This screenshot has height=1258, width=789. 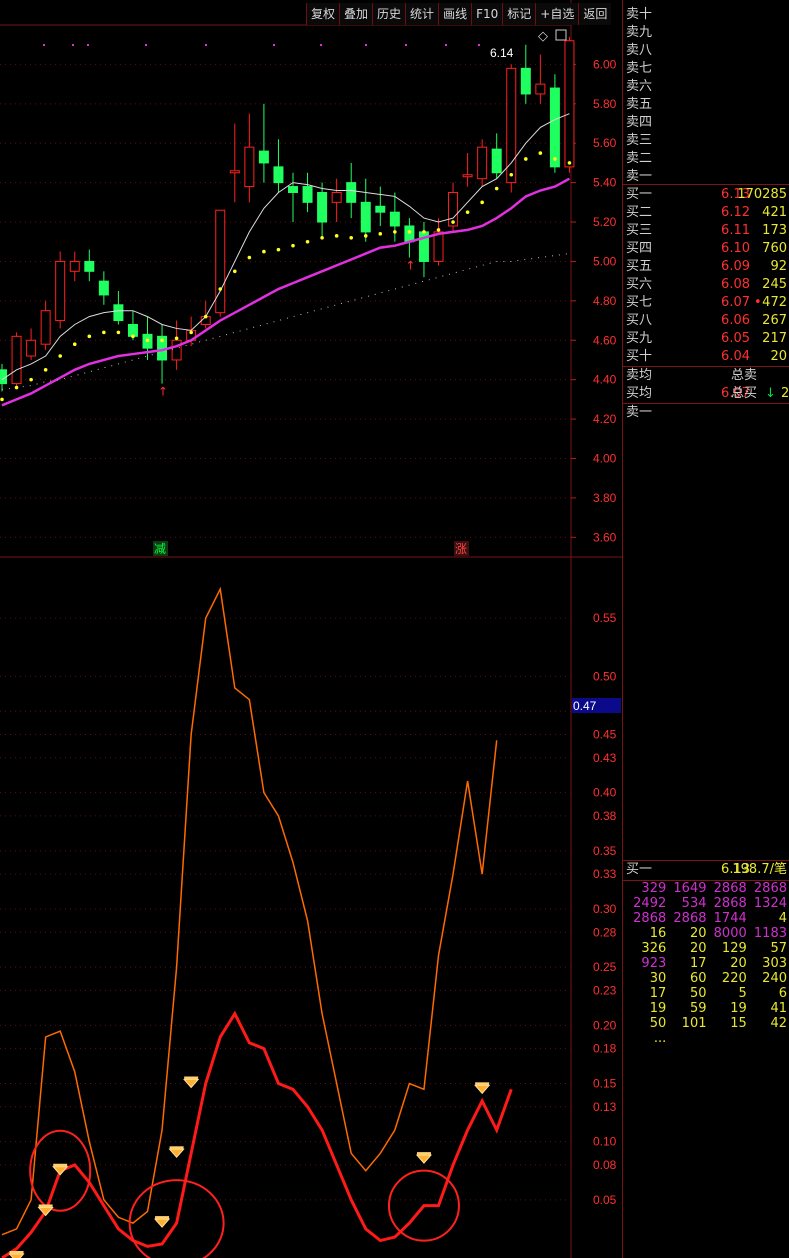 What do you see at coordinates (519, 14) in the screenshot?
I see `toolbar-button-6: 标记` at bounding box center [519, 14].